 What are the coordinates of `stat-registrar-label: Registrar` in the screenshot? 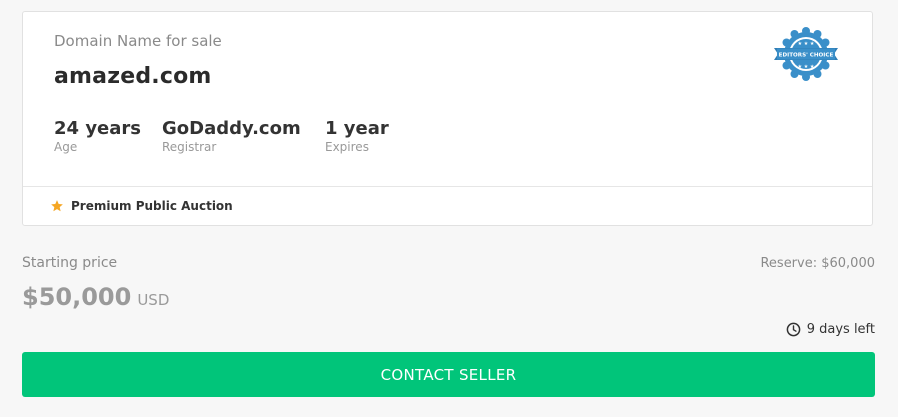 It's located at (189, 147).